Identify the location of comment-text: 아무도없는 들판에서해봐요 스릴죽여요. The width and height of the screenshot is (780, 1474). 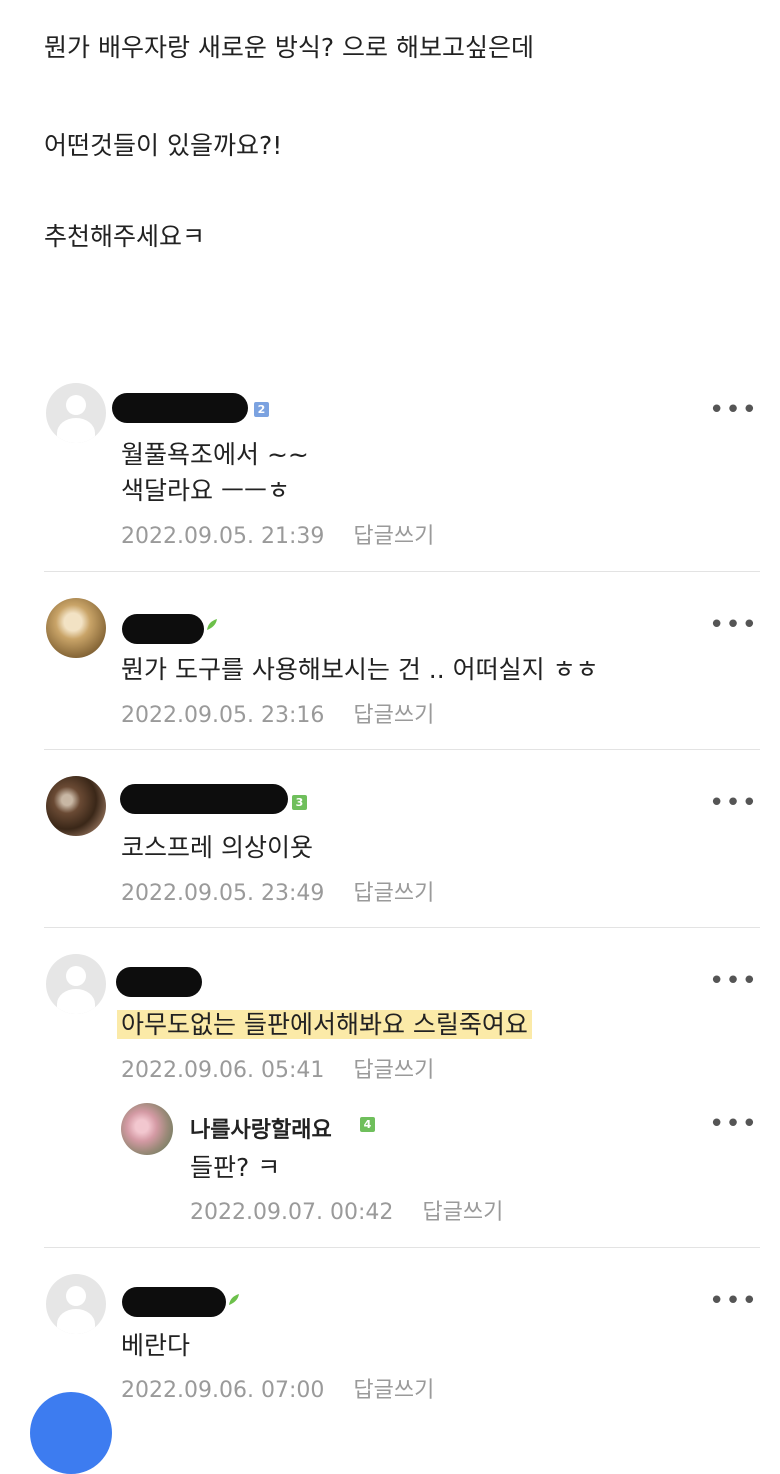
(324, 1025).